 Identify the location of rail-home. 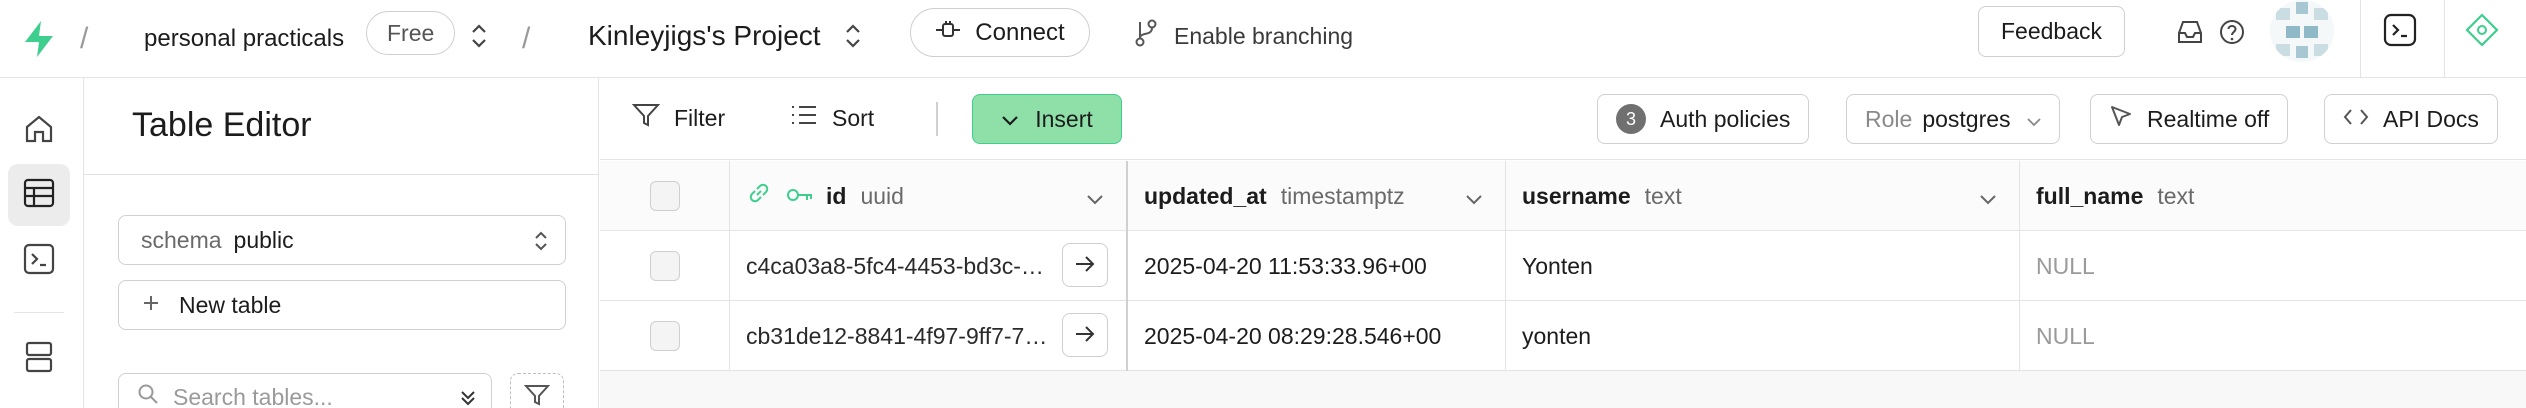
(39, 131).